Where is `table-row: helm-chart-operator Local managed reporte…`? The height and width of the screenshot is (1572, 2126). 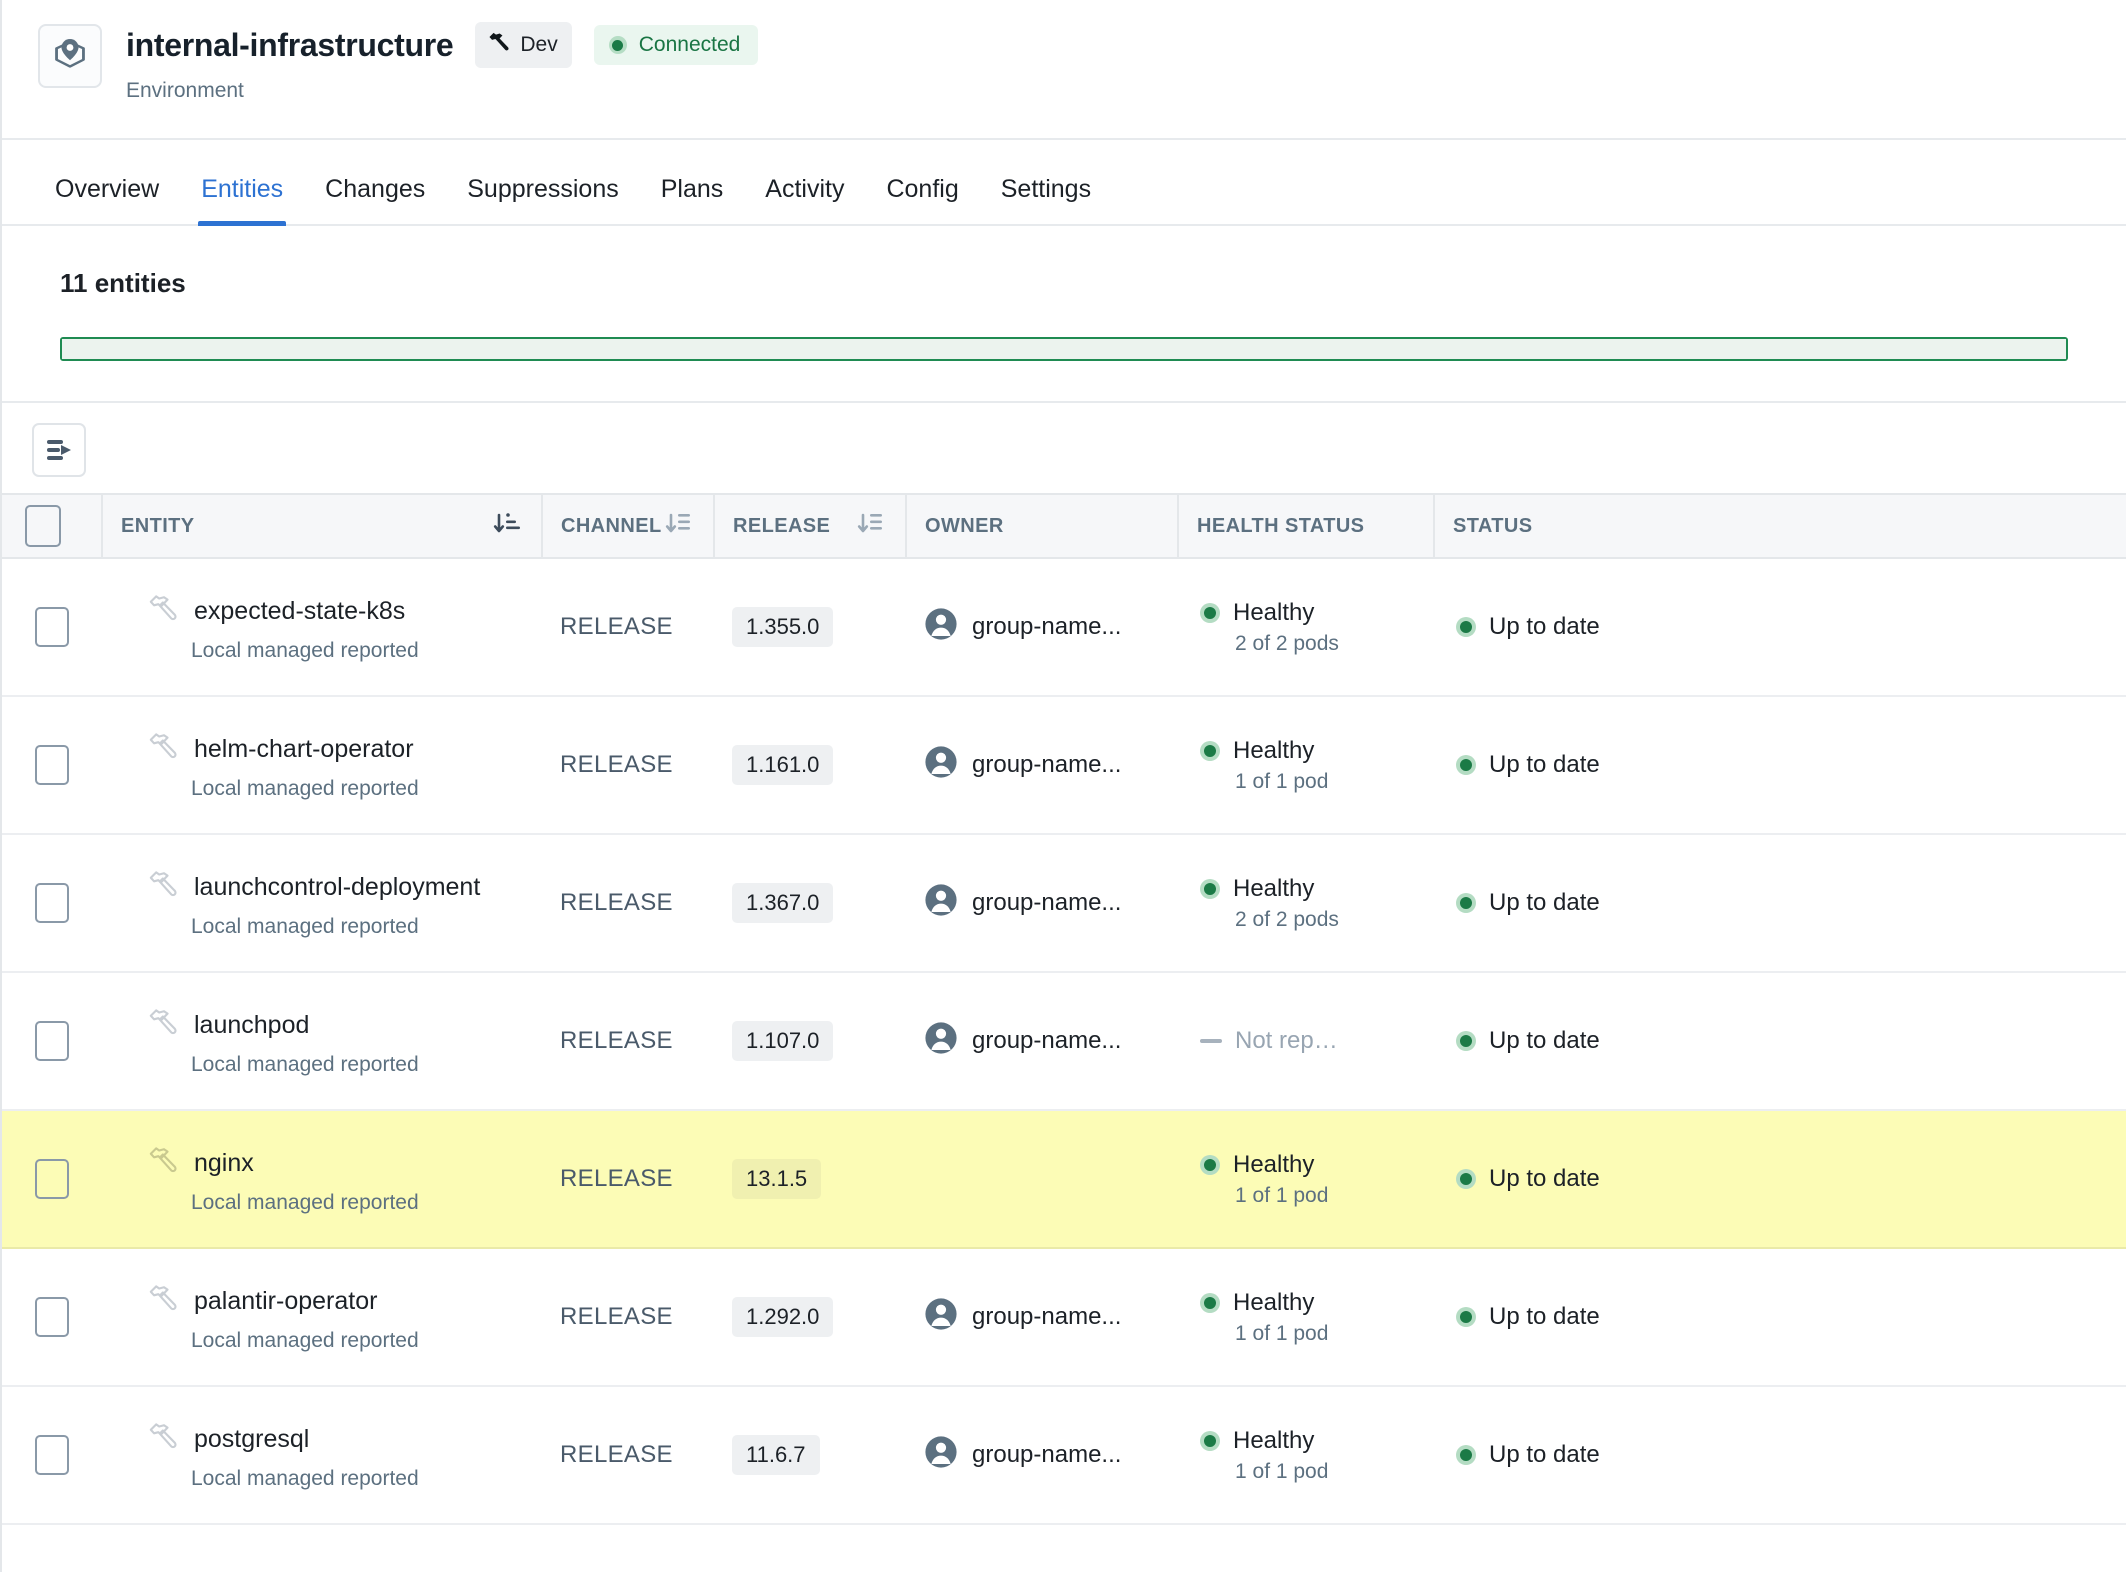
table-row: helm-chart-operator Local managed reporte… is located at coordinates (1064, 765).